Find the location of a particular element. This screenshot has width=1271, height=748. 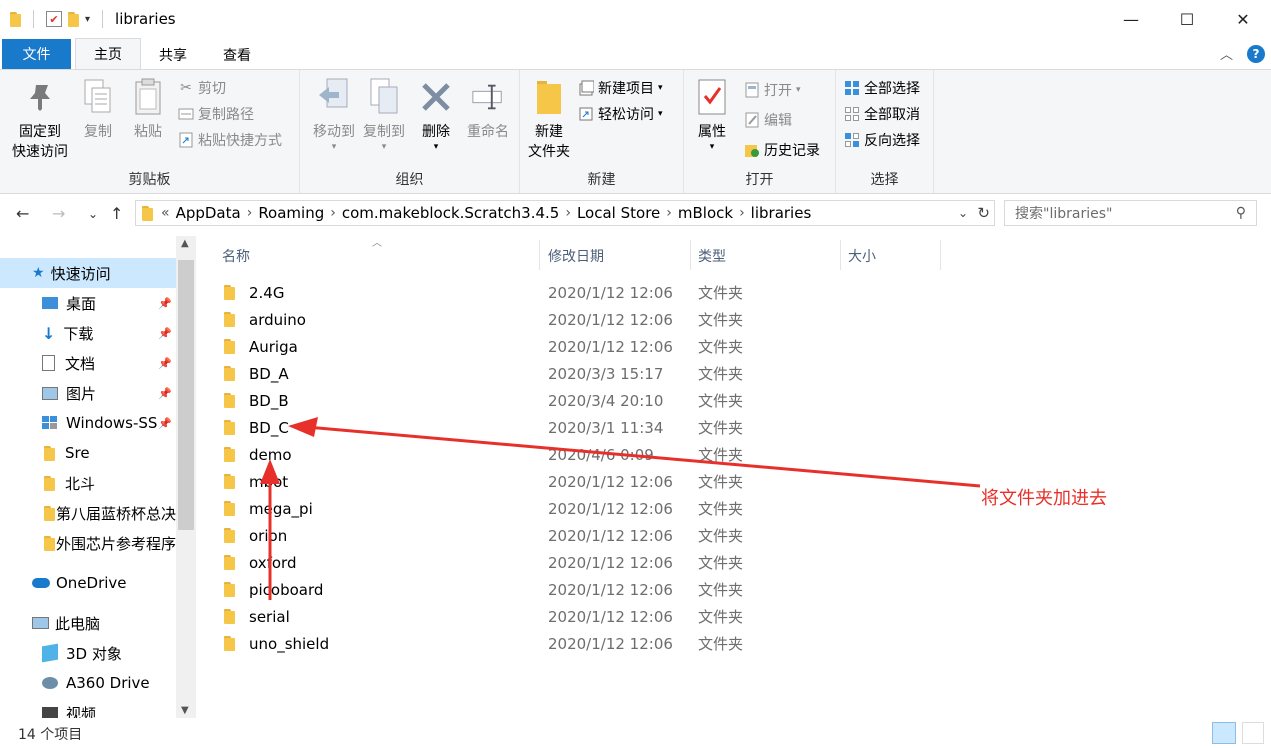

table-row: oxford 2020/1/12 12:06 文件夹 is located at coordinates (508, 562).